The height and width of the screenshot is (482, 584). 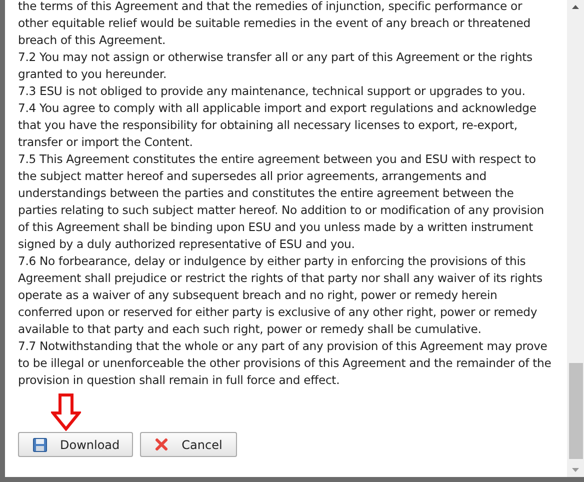 What do you see at coordinates (189, 444) in the screenshot?
I see `cancel-button: Cancel` at bounding box center [189, 444].